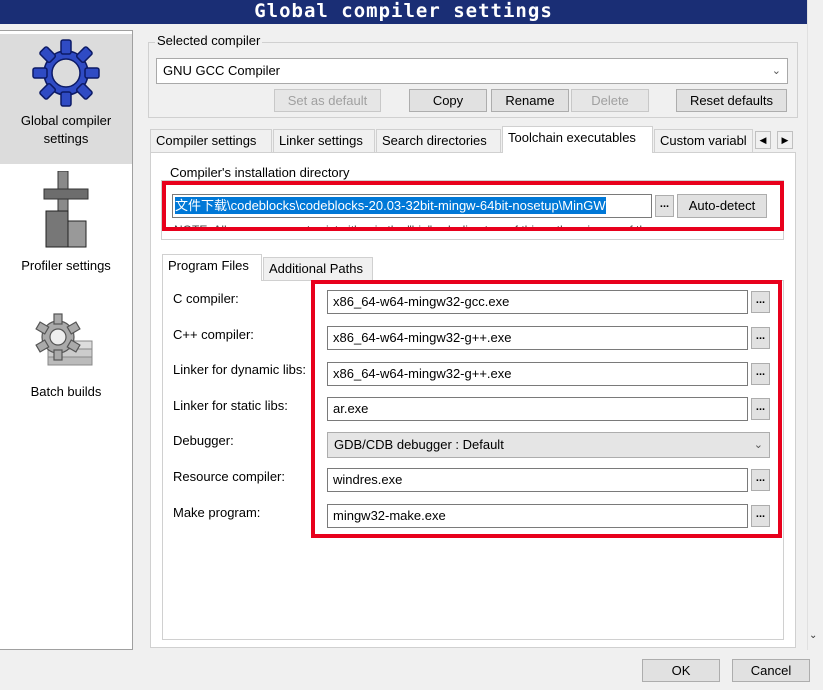 This screenshot has height=690, width=823. What do you see at coordinates (577, 139) in the screenshot?
I see `tab-toolchain-executables: Toolchain executables` at bounding box center [577, 139].